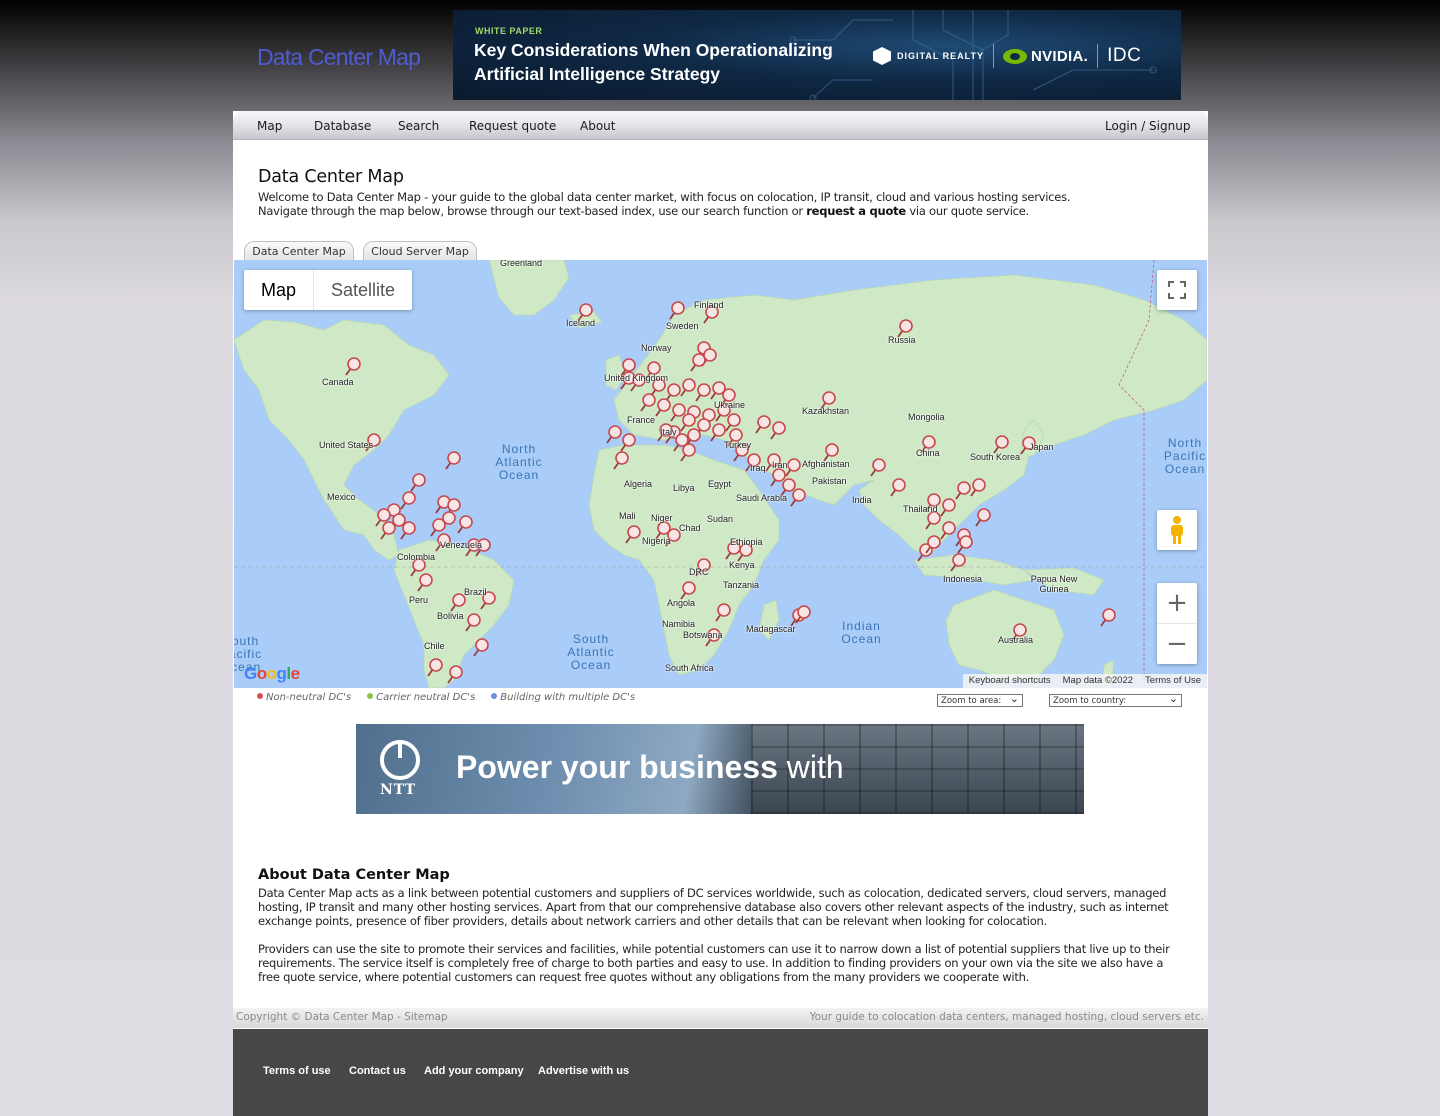  Describe the element at coordinates (940, 56) in the screenshot. I see `digital-realty-logo: DIGITAL REALTY` at that location.